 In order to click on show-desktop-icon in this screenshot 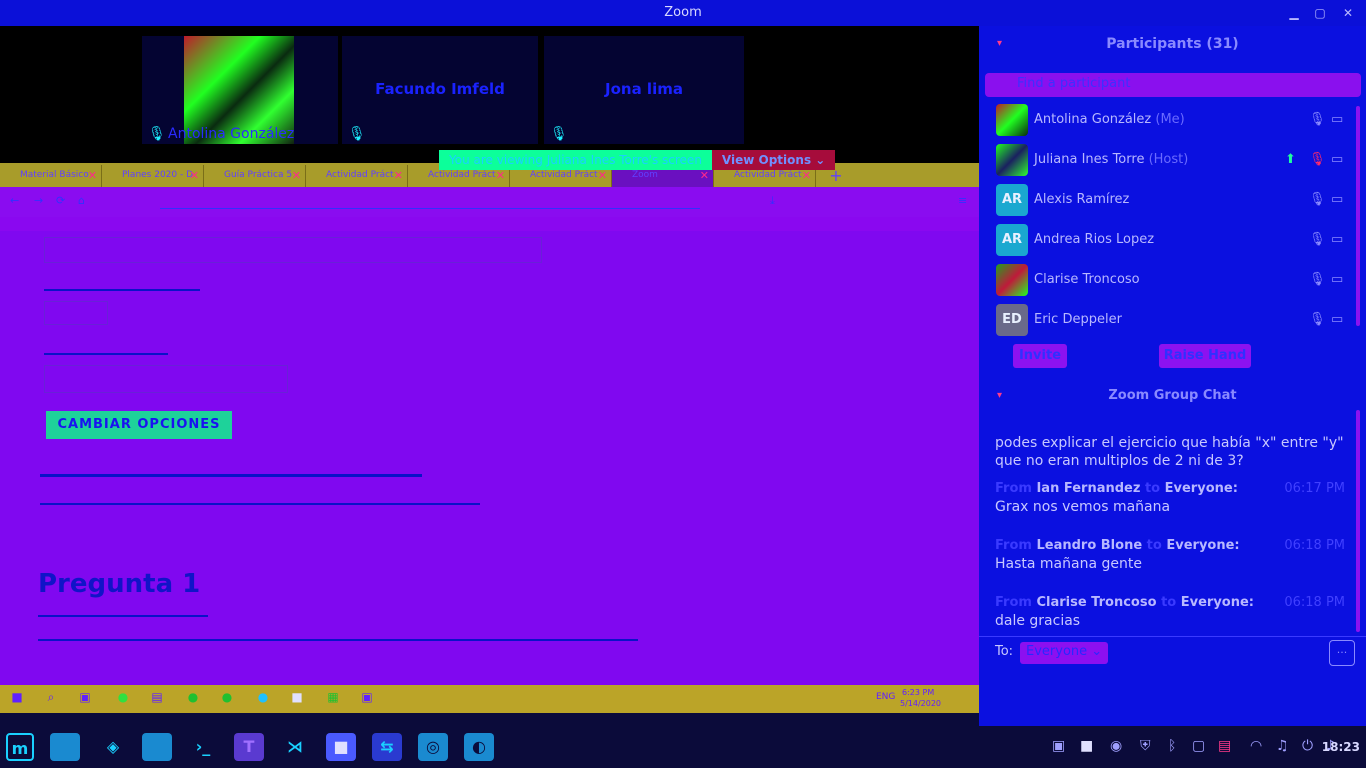, I will do `click(65, 747)`.